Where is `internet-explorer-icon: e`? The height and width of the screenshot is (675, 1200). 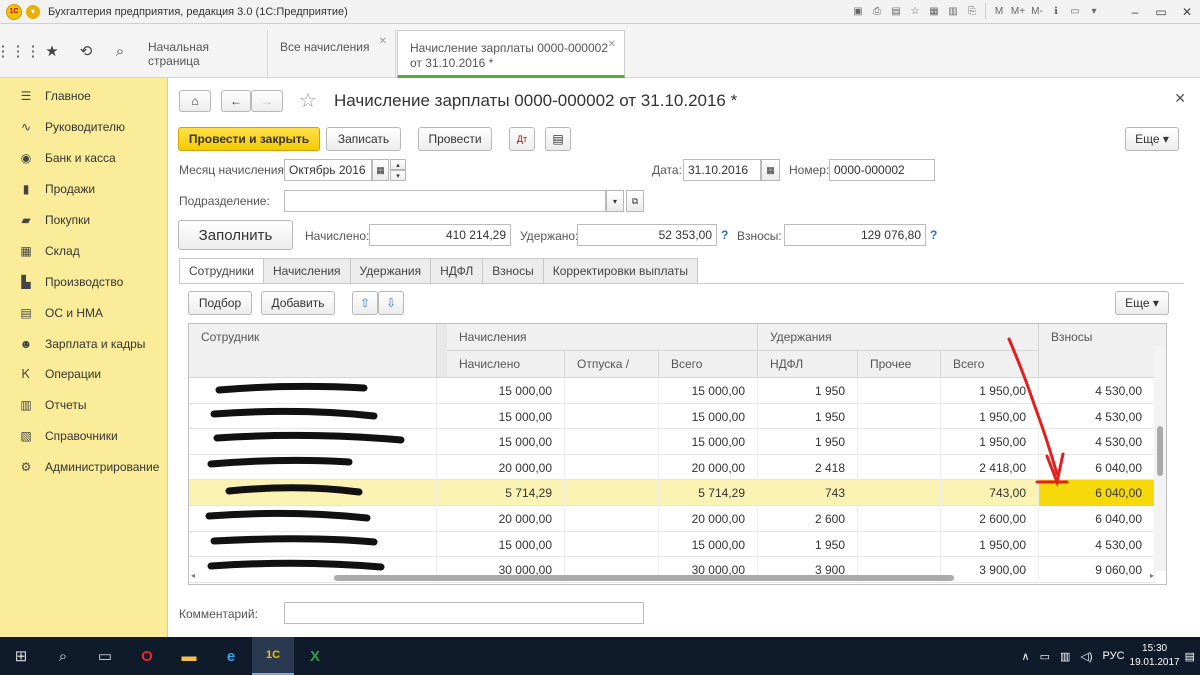
internet-explorer-icon: e is located at coordinates (231, 656).